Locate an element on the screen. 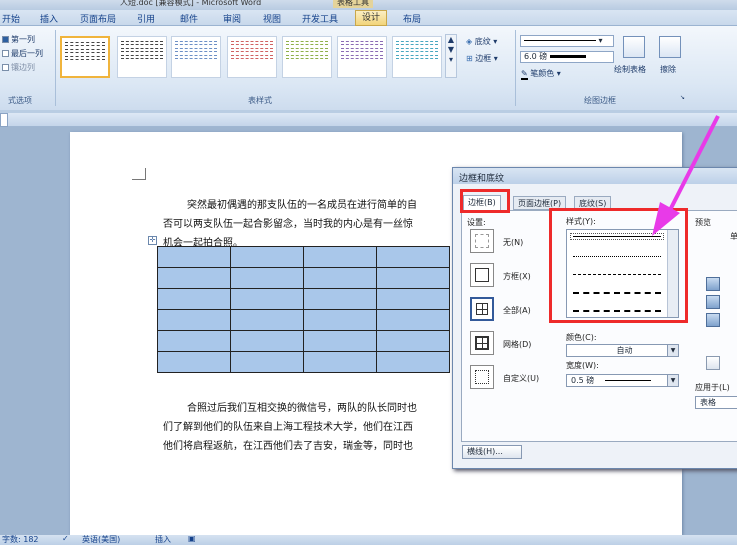 Image resolution: width=737 pixels, height=545 pixels. group-label-style-options: 式选项 is located at coordinates (20, 100).